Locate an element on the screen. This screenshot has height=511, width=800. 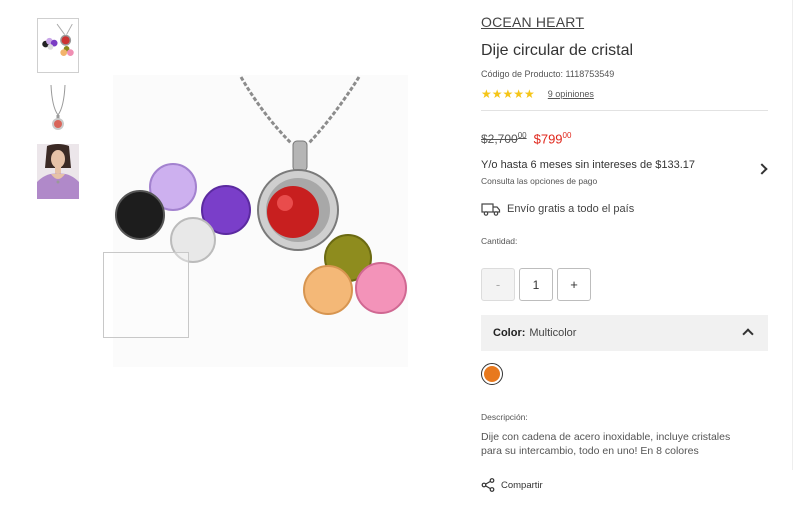
color-selector-header: Color: Multicolor is located at coordinates (624, 333).